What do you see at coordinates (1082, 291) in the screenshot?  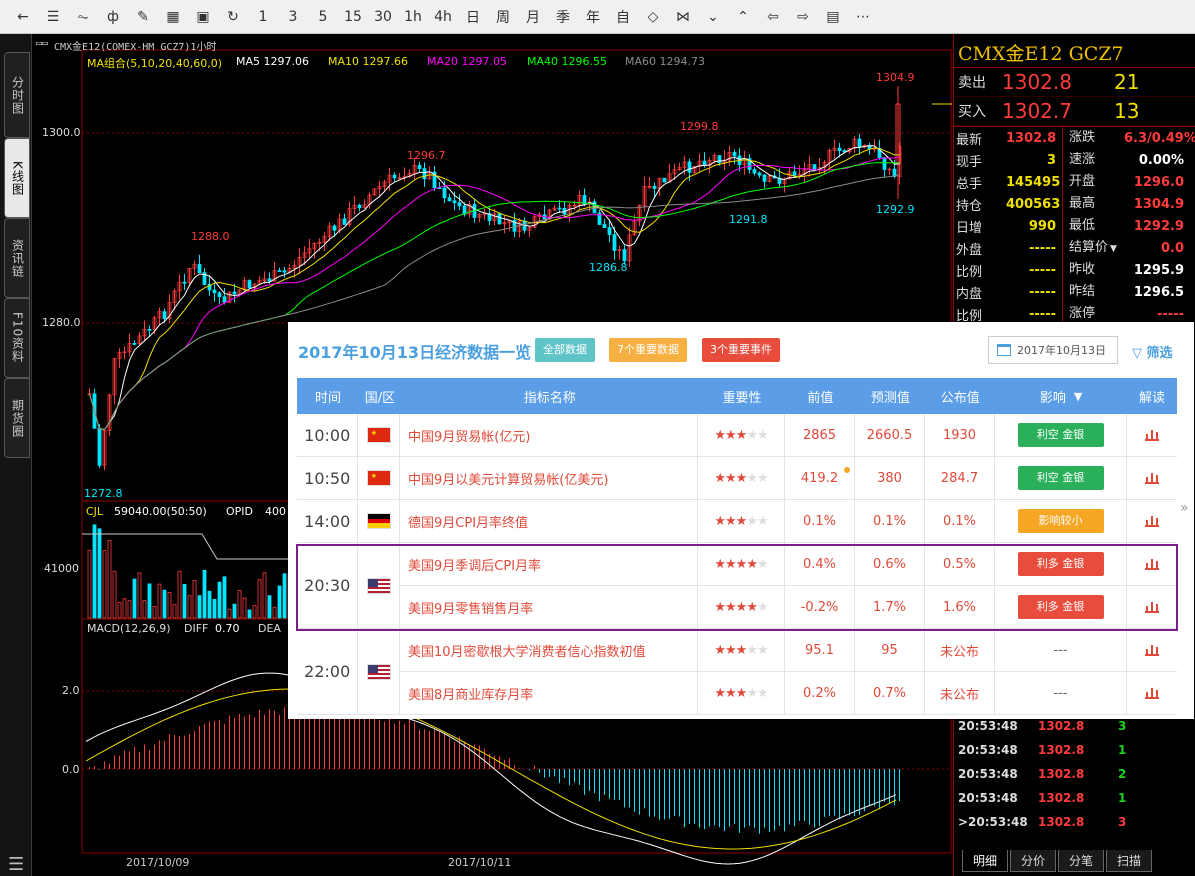 I see `stat-label-text: 昨结` at bounding box center [1082, 291].